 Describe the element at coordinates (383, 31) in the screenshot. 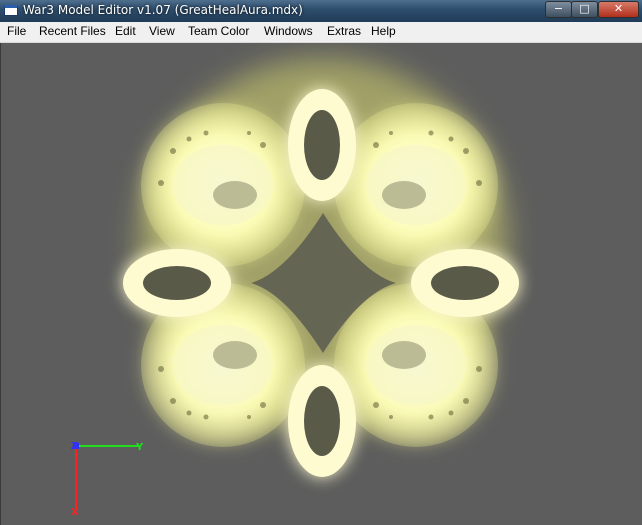

I see `menu-help: Help` at that location.